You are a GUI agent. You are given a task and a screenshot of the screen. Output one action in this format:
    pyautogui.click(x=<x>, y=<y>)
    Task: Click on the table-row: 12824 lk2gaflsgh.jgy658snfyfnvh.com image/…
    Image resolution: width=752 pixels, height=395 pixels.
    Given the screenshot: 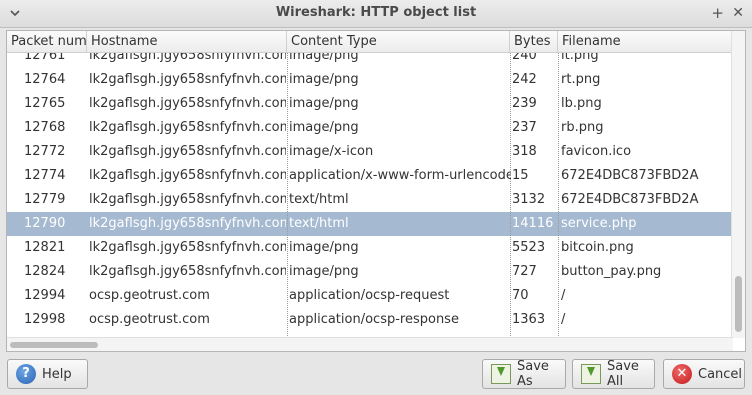 What is the action you would take?
    pyautogui.click(x=370, y=272)
    